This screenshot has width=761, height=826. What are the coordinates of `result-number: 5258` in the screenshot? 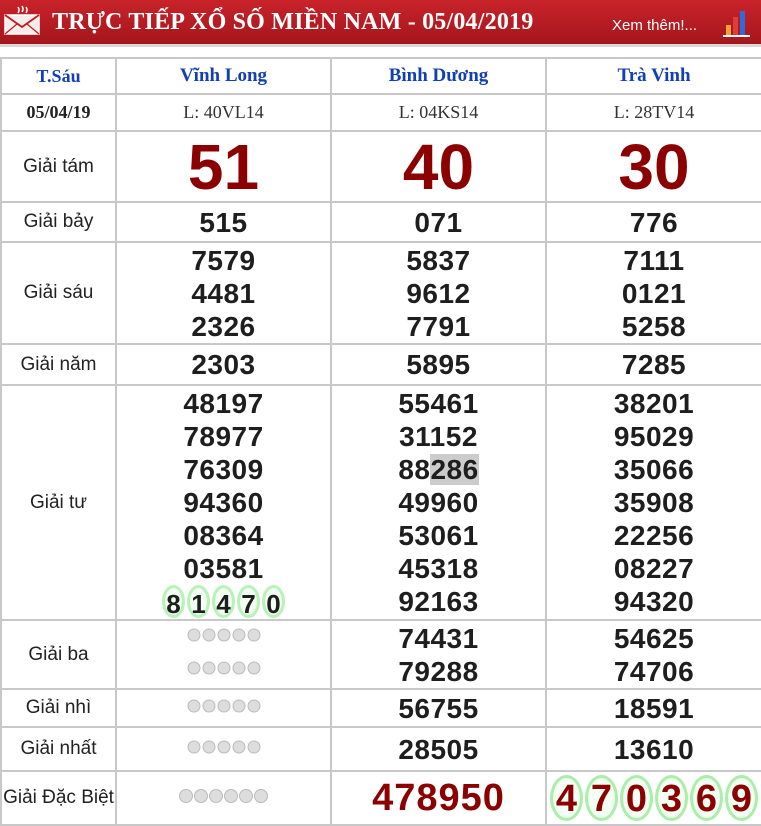 It's located at (654, 326).